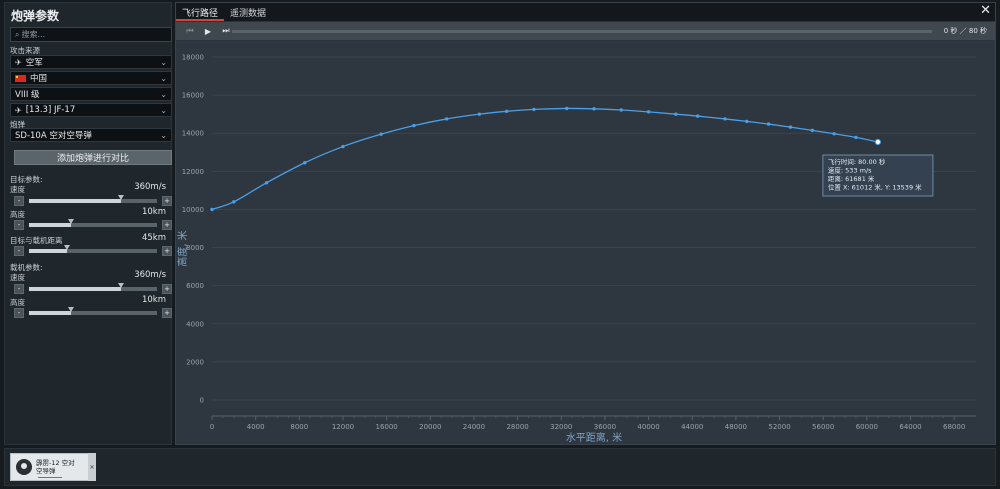 Image resolution: width=1000 pixels, height=489 pixels. Describe the element at coordinates (182, 248) in the screenshot. I see `y-axis-label: 高度, 米` at that location.